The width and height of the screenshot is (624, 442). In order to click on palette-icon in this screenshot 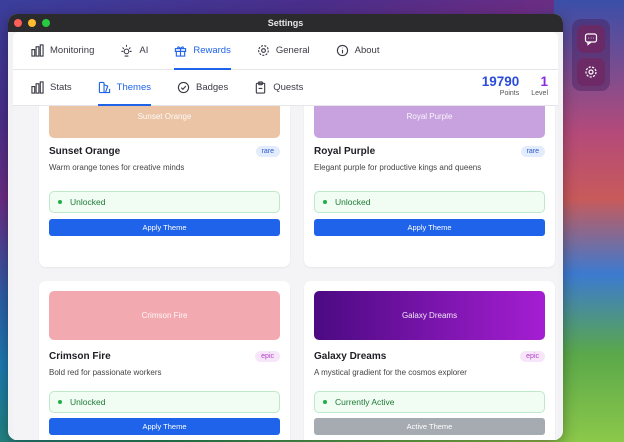, I will do `click(104, 87)`.